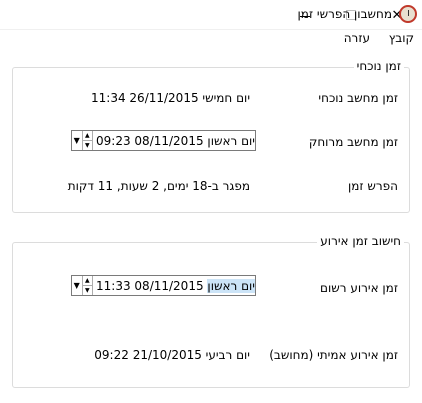 This screenshot has height=403, width=422. What do you see at coordinates (358, 98) in the screenshot?
I see `local-time-label: זמן מחשב נוכחי` at bounding box center [358, 98].